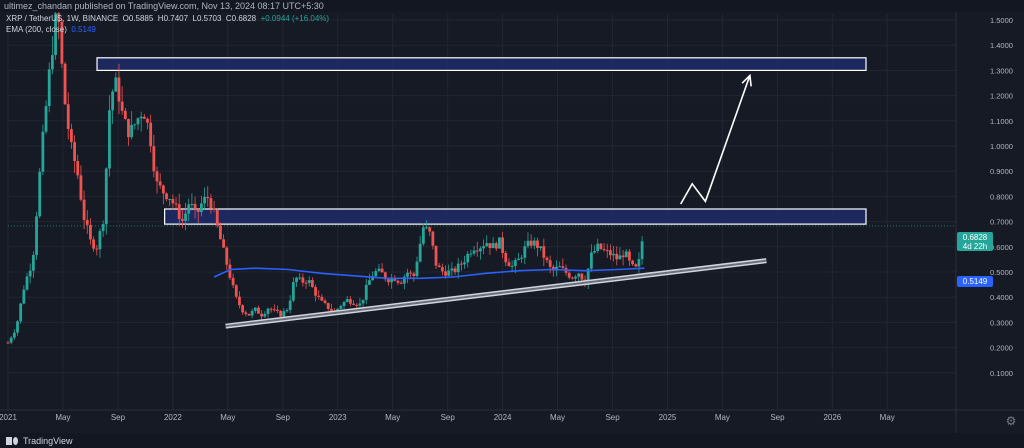 This screenshot has height=448, width=1024. I want to click on y-tick-label: 0.4000, so click(1001, 297).